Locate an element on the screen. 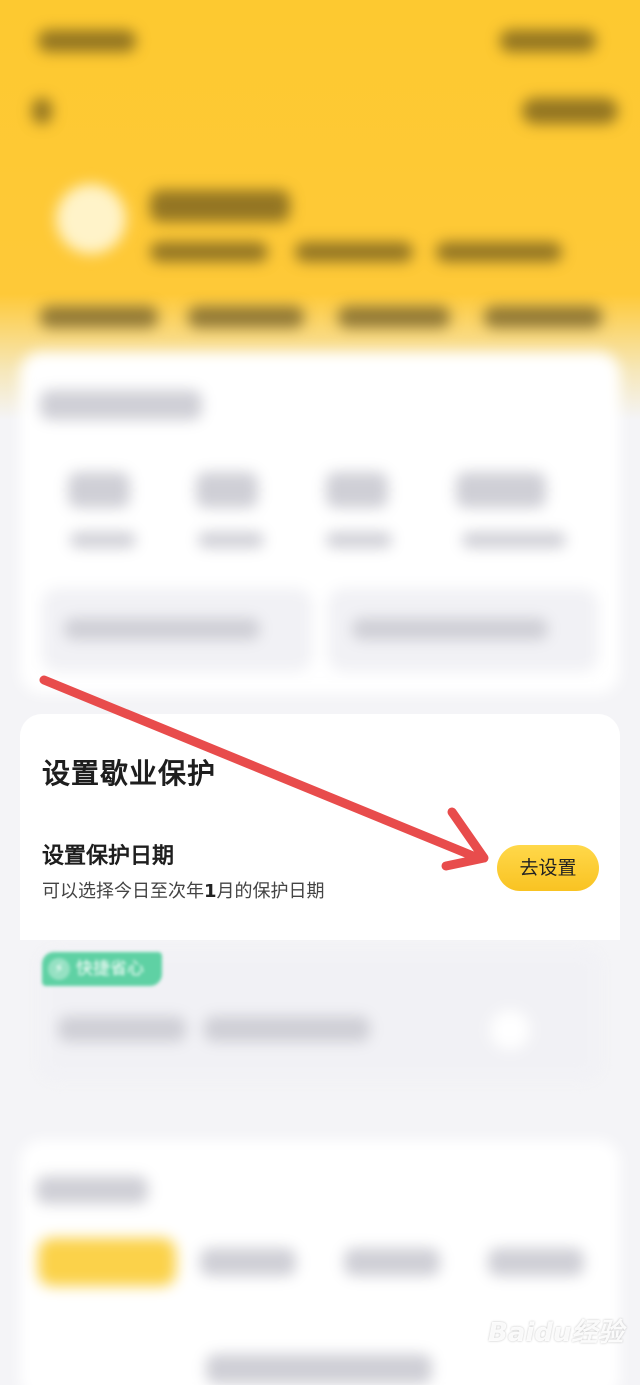 This screenshot has width=640, height=1385. bottom-text-placeholder is located at coordinates (319, 1369).